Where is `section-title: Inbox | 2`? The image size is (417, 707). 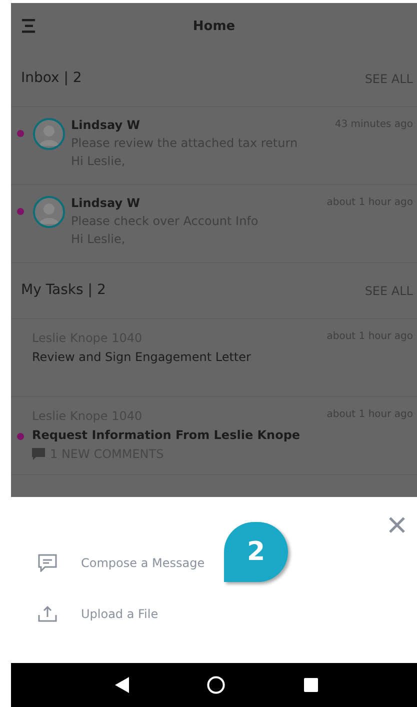
section-title: Inbox | 2 is located at coordinates (51, 78).